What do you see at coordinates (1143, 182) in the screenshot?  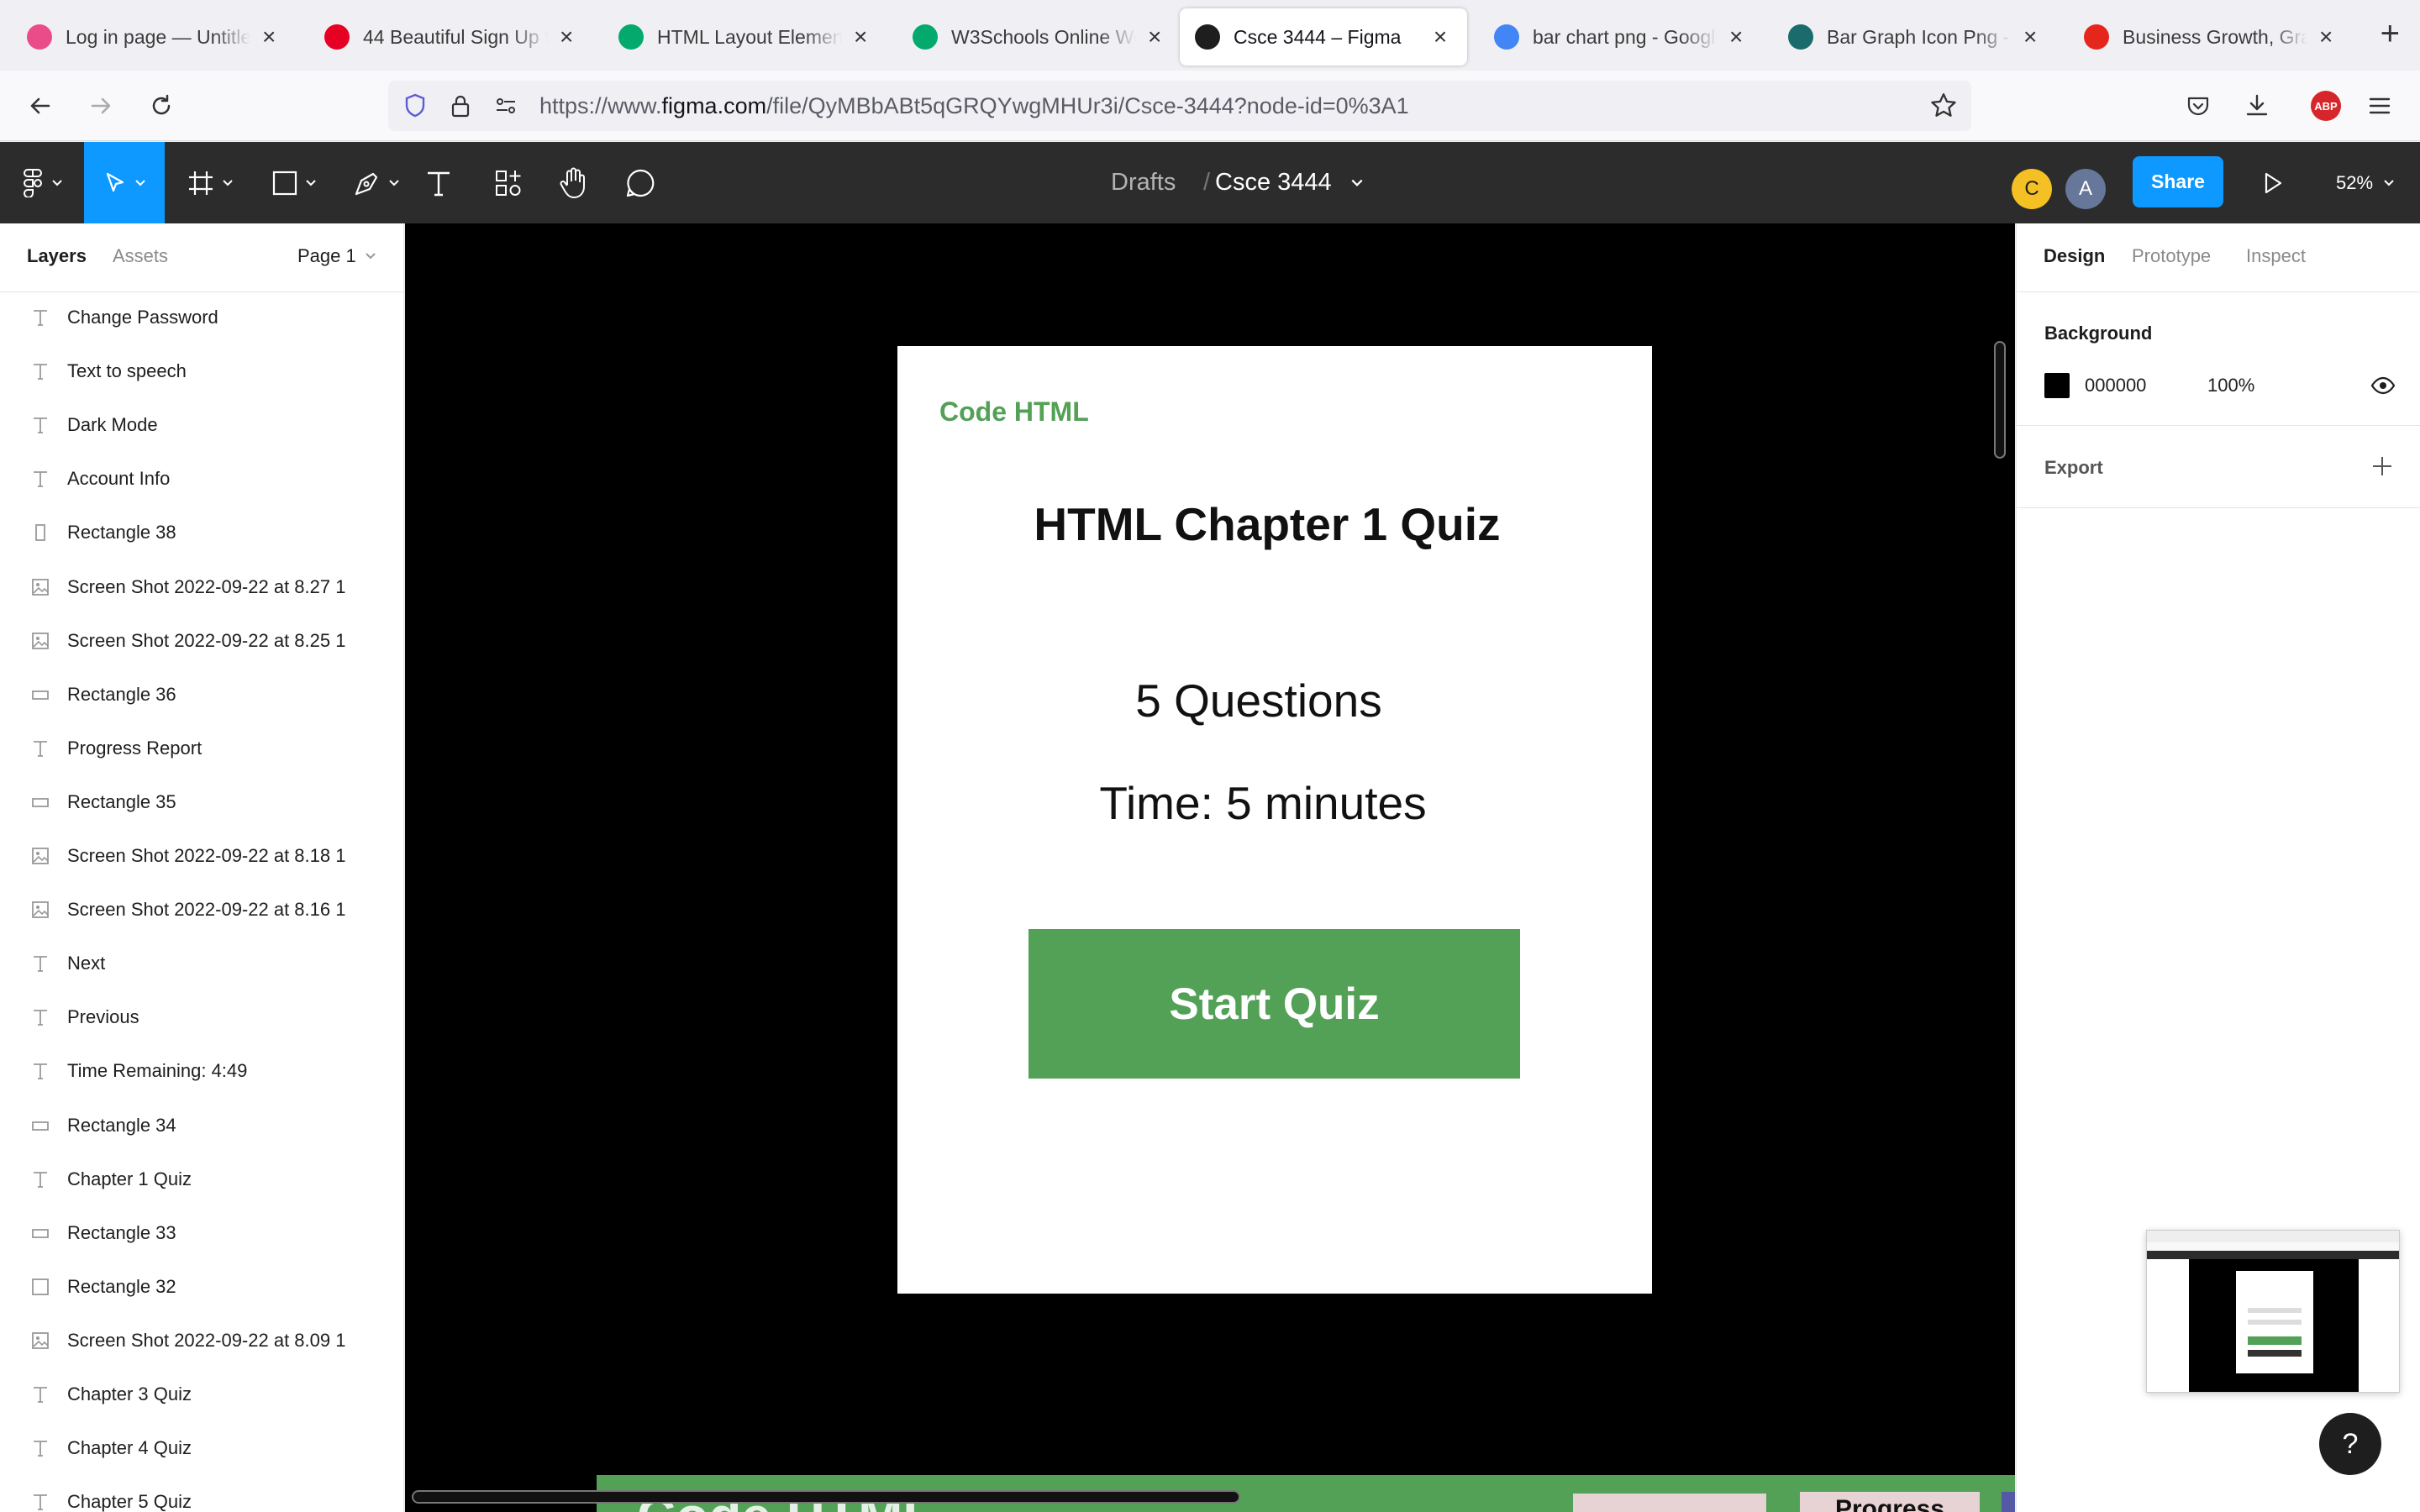 I see `breadcrumb-drafts: Drafts` at bounding box center [1143, 182].